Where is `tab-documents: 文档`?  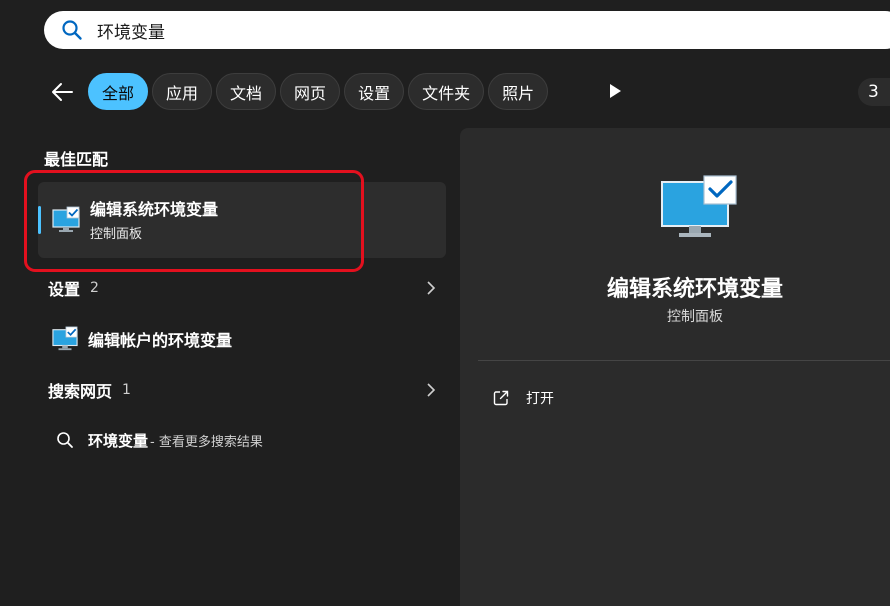
tab-documents: 文档 is located at coordinates (246, 91).